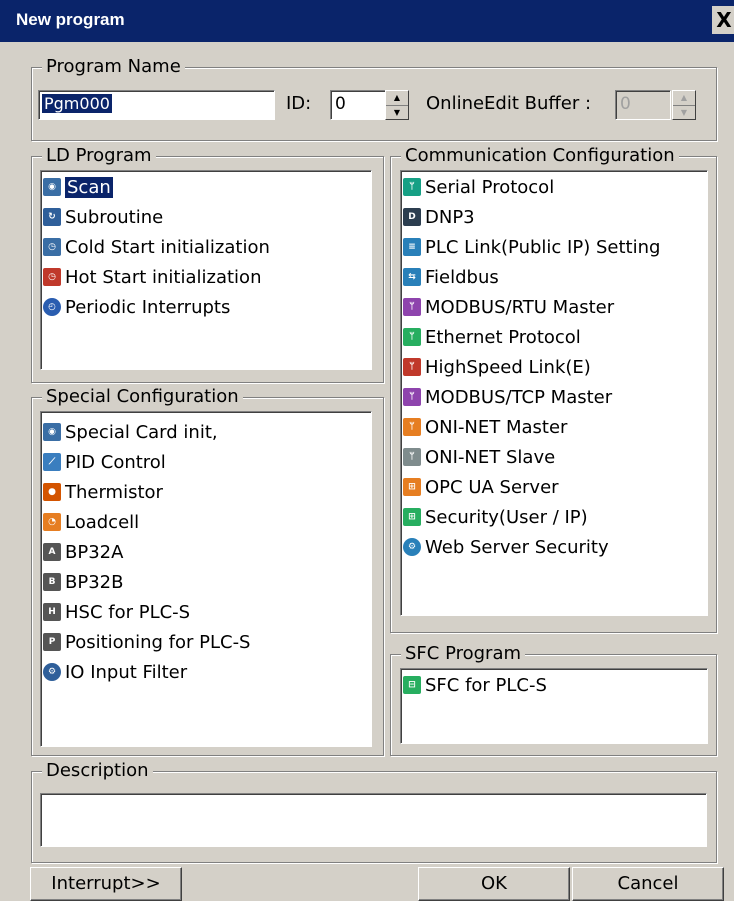 The height and width of the screenshot is (901, 734). Describe the element at coordinates (52, 582) in the screenshot. I see `bp32b-icon: B` at that location.